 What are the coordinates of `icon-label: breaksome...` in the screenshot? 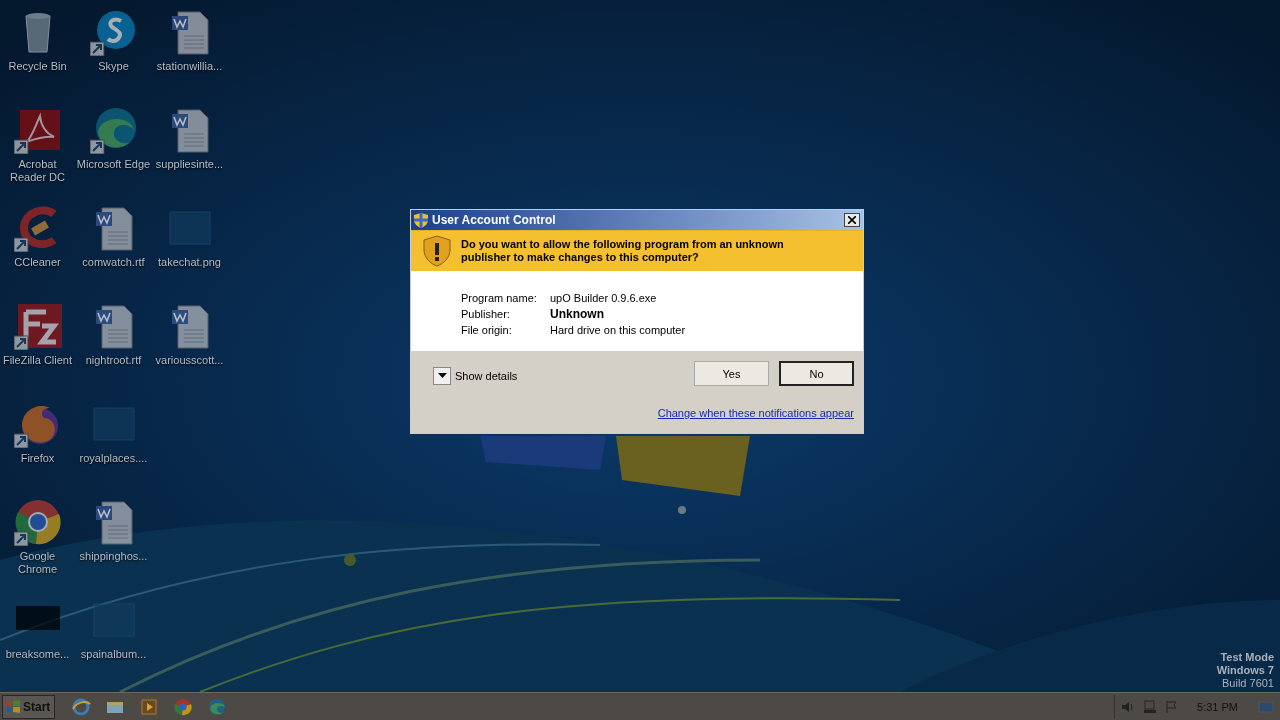 It's located at (37, 654).